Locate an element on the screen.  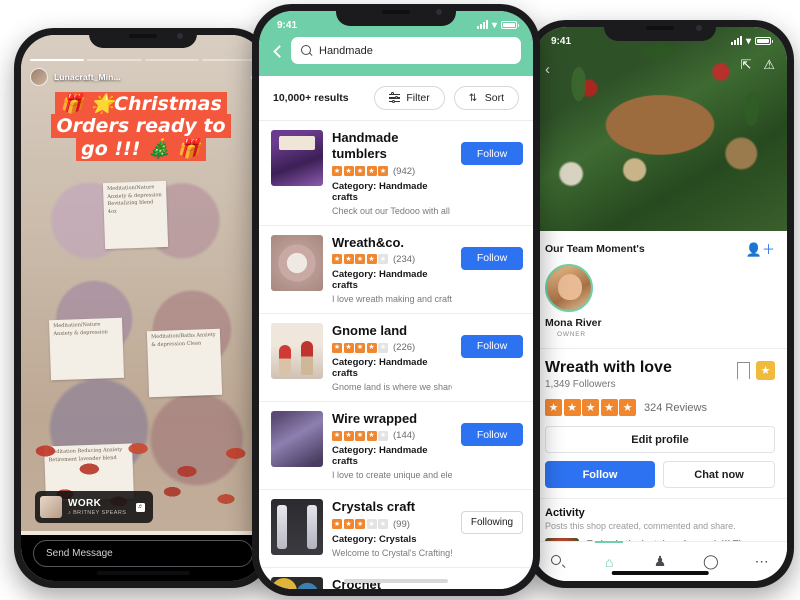
shop-title: Handmade tumblers is located at coordinates (365, 146).